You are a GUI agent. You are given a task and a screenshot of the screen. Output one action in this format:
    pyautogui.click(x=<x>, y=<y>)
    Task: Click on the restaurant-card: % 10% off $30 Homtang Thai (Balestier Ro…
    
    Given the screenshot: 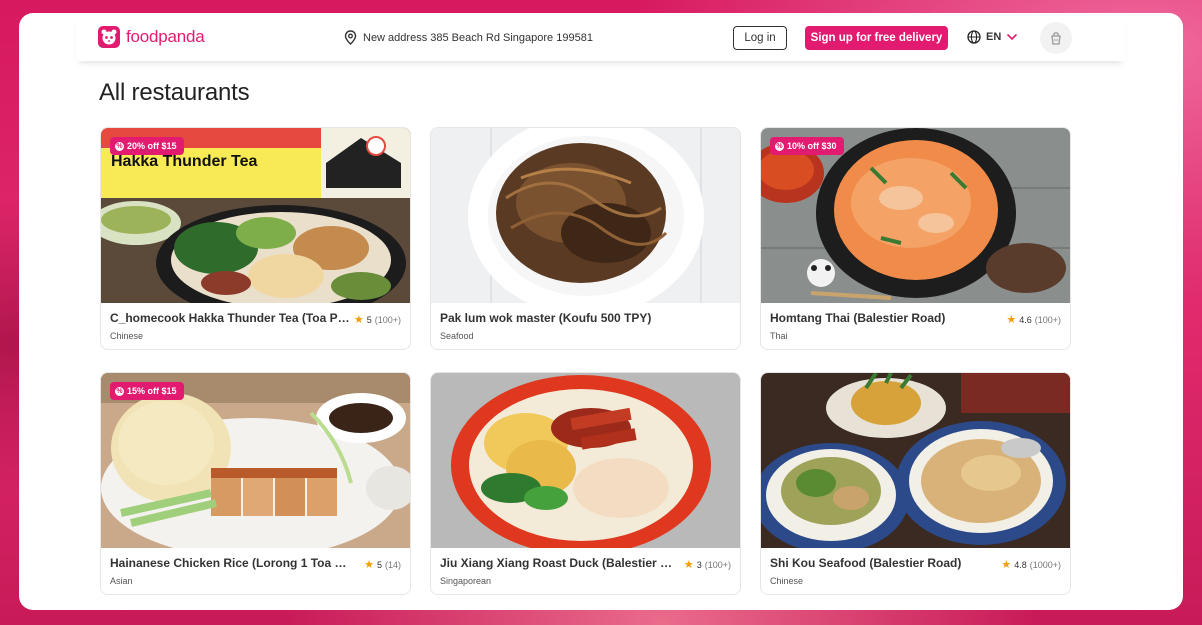 What is the action you would take?
    pyautogui.click(x=915, y=238)
    